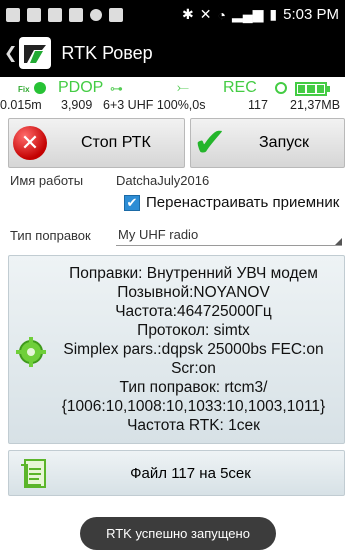 This screenshot has height=550, width=345. What do you see at coordinates (281, 88) in the screenshot?
I see `rec-ring-icon` at bounding box center [281, 88].